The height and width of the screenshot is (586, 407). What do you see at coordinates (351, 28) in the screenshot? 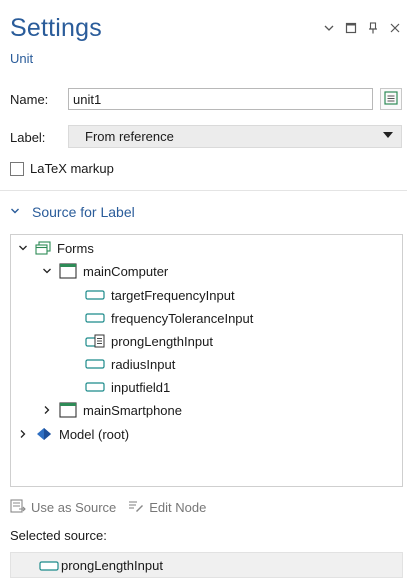
I see `maximize-icon` at bounding box center [351, 28].